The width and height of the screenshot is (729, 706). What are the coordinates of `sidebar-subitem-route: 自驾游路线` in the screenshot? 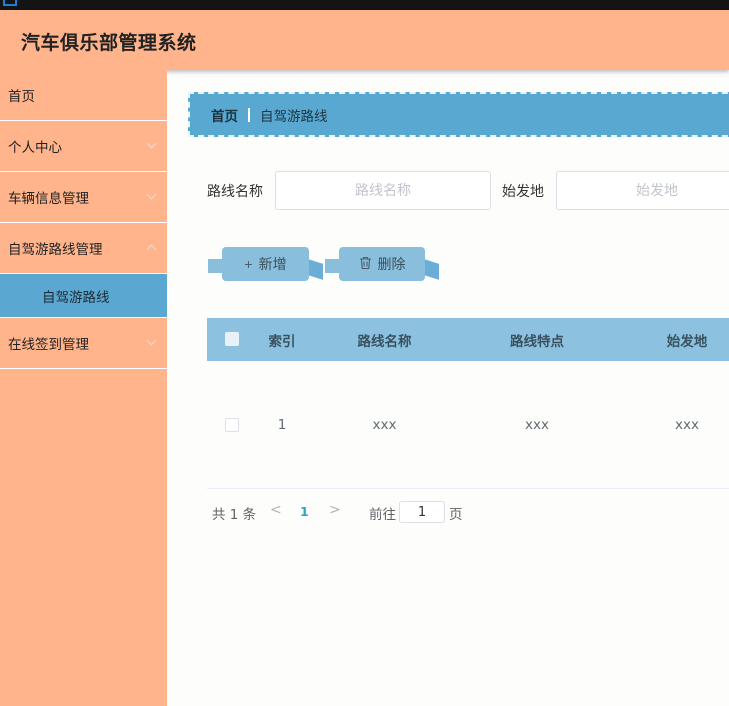 It's located at (83, 296).